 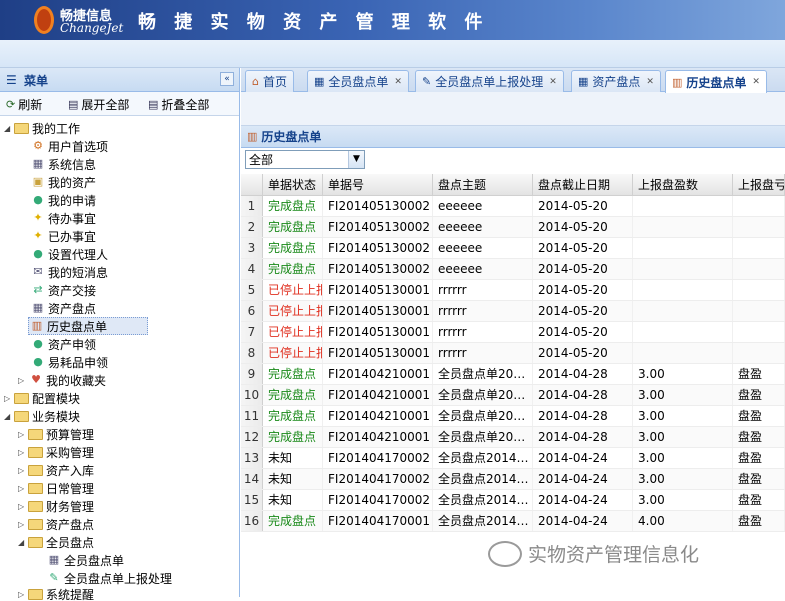 What do you see at coordinates (252, 500) in the screenshot?
I see `row-number: 15` at bounding box center [252, 500].